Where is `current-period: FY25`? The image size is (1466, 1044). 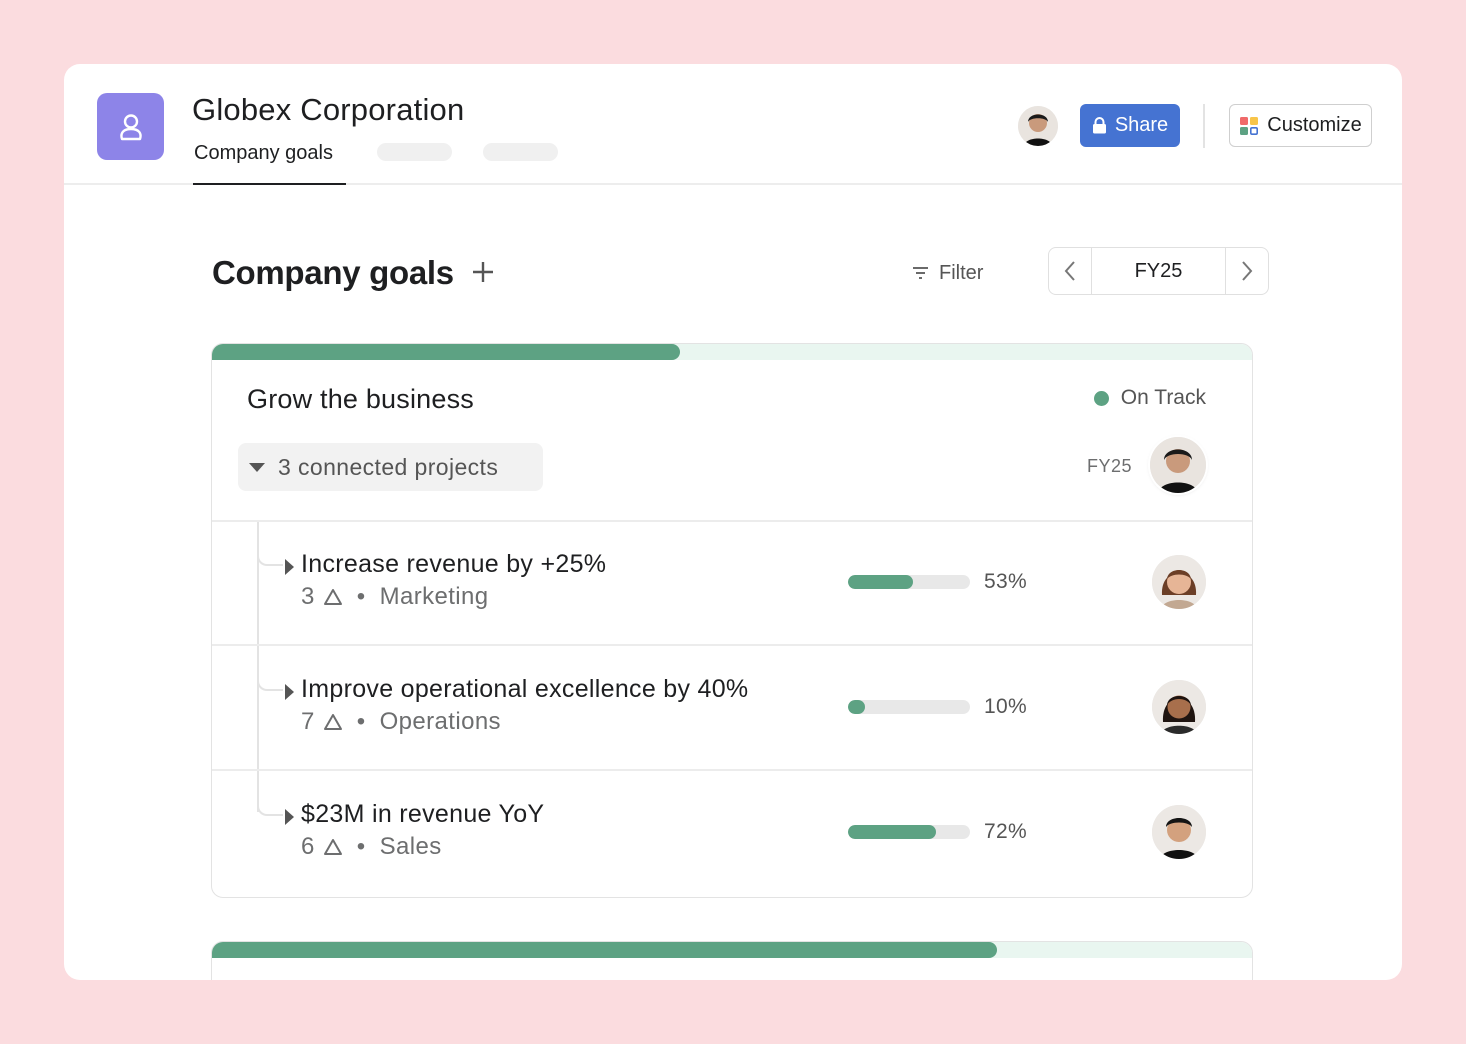
current-period: FY25 is located at coordinates (1158, 271).